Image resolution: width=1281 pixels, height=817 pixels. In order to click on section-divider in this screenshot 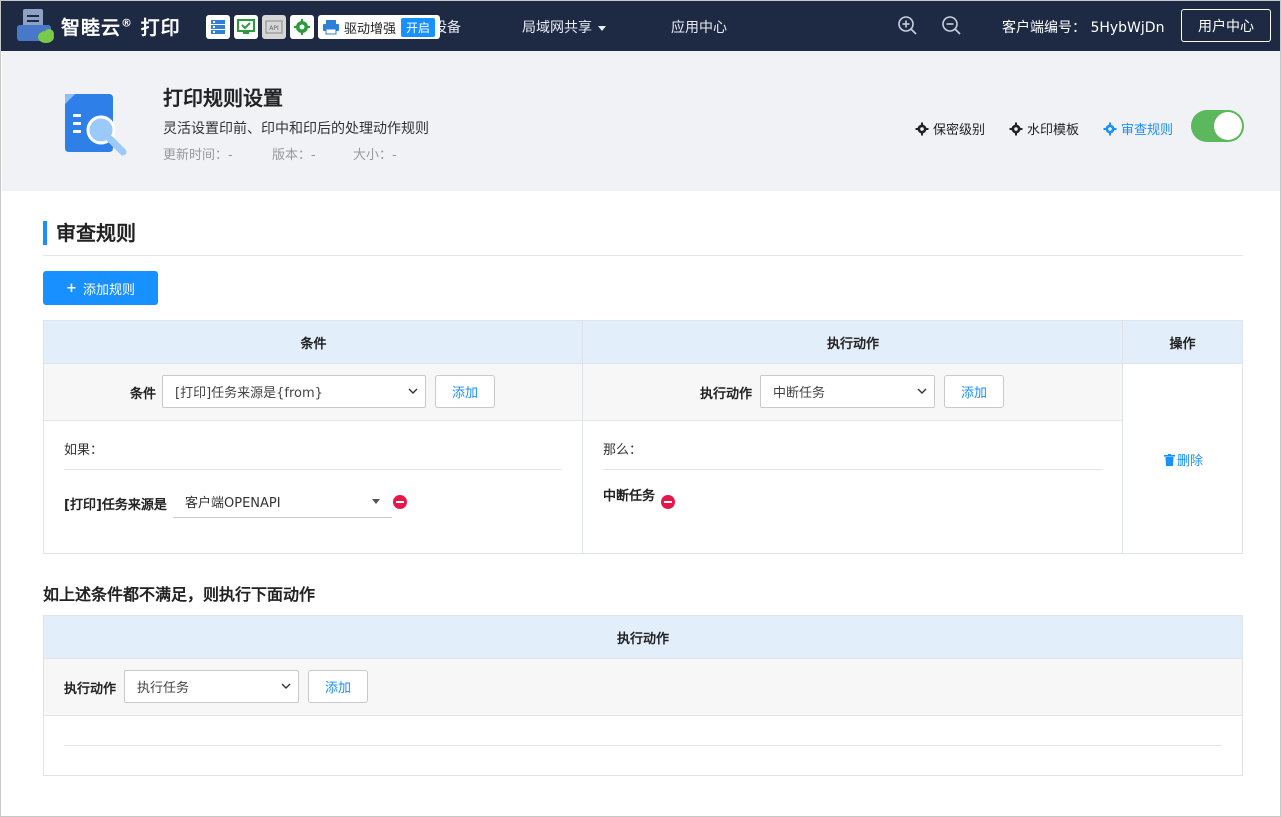, I will do `click(643, 255)`.